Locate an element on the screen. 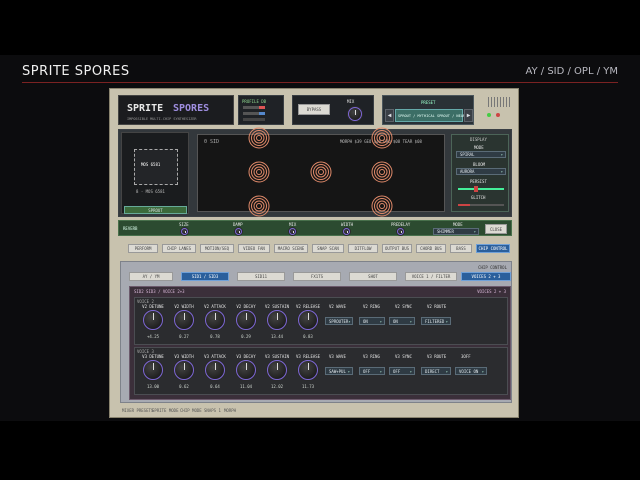  tab-motion-seq: MOTION/SEQ is located at coordinates (217, 248).